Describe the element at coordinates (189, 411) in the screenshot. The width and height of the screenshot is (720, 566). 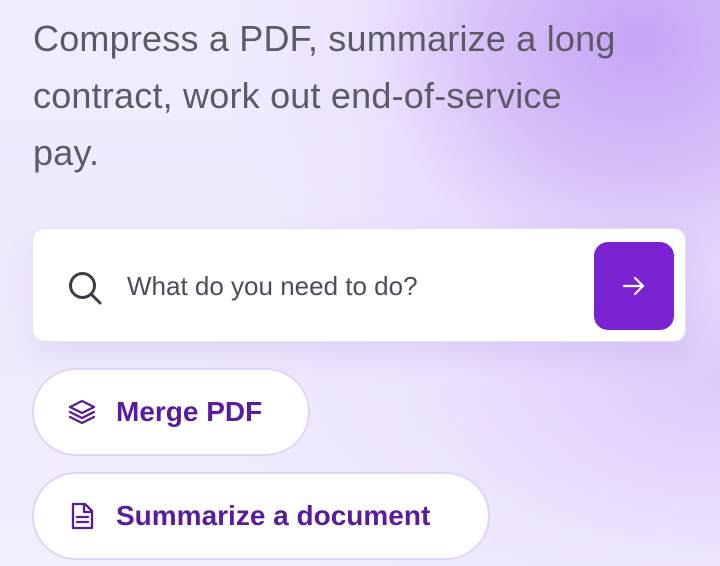
I see `merge-pdf-label: Merge PDF` at that location.